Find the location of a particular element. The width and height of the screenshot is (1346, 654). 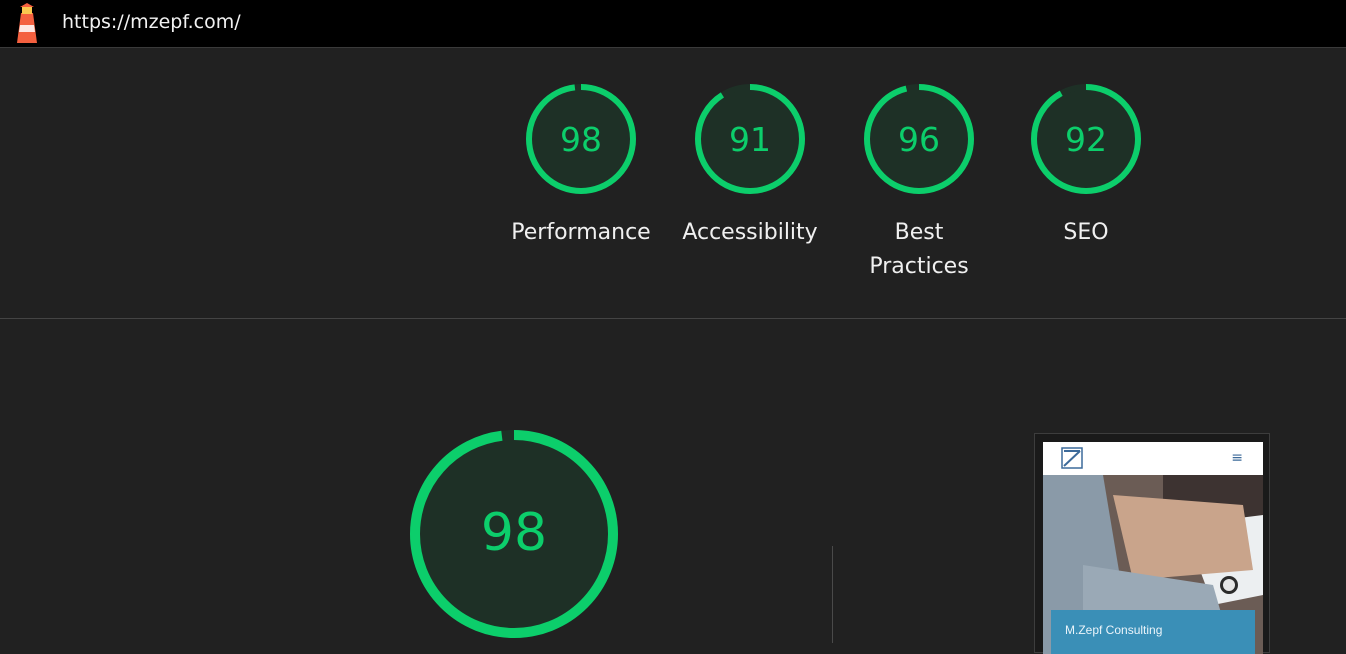

score-value-performance: 98 is located at coordinates (581, 139).